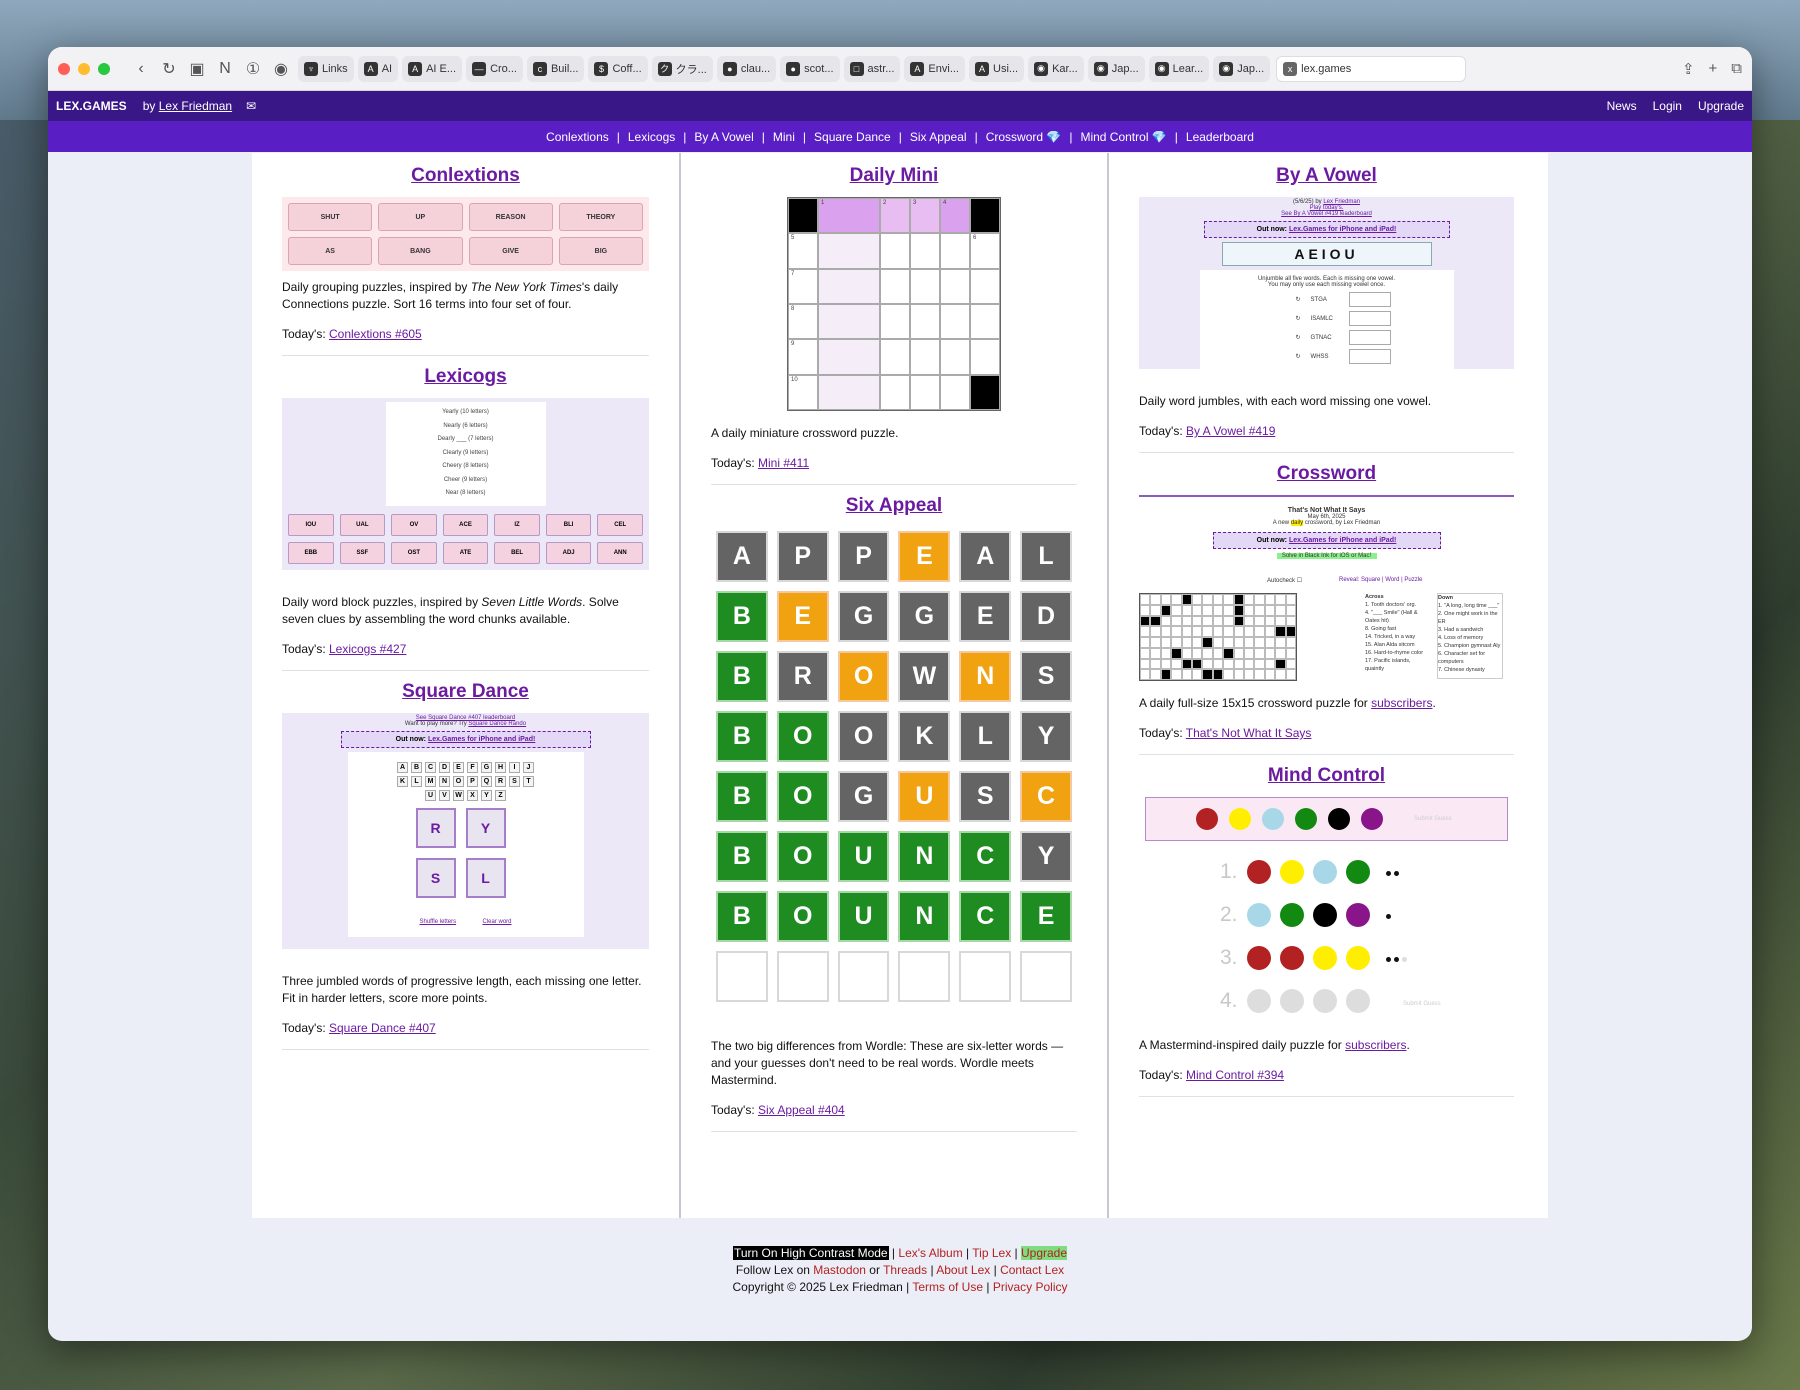 The image size is (1800, 1390). What do you see at coordinates (1470, 646) in the screenshot?
I see `cw-clue: 5. Champion gymnast Aly` at bounding box center [1470, 646].